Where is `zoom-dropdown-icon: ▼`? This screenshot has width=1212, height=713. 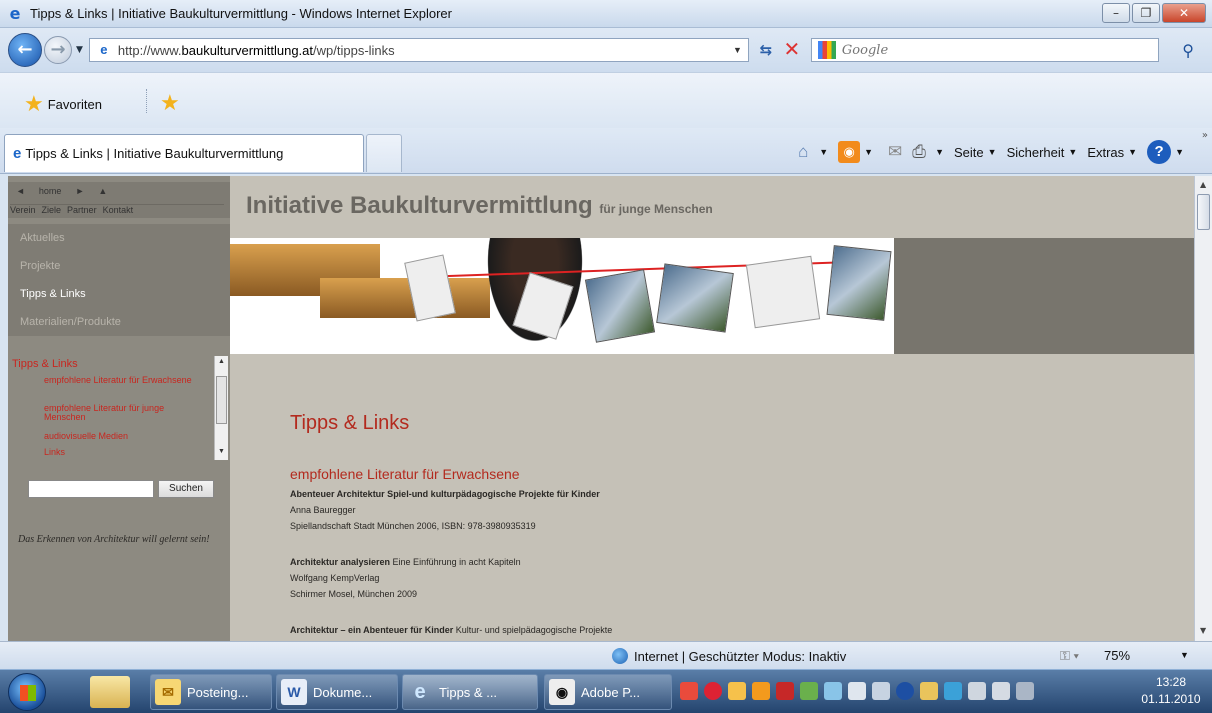 zoom-dropdown-icon: ▼ is located at coordinates (1184, 655).